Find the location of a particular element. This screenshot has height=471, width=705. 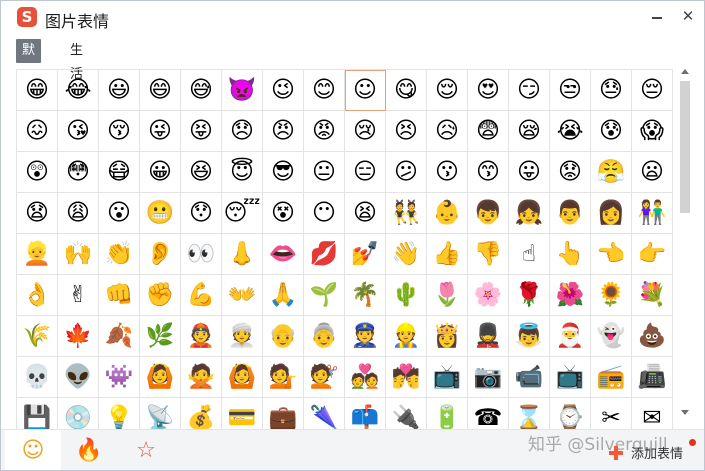

emoji-cell: 😴 is located at coordinates (242, 213).